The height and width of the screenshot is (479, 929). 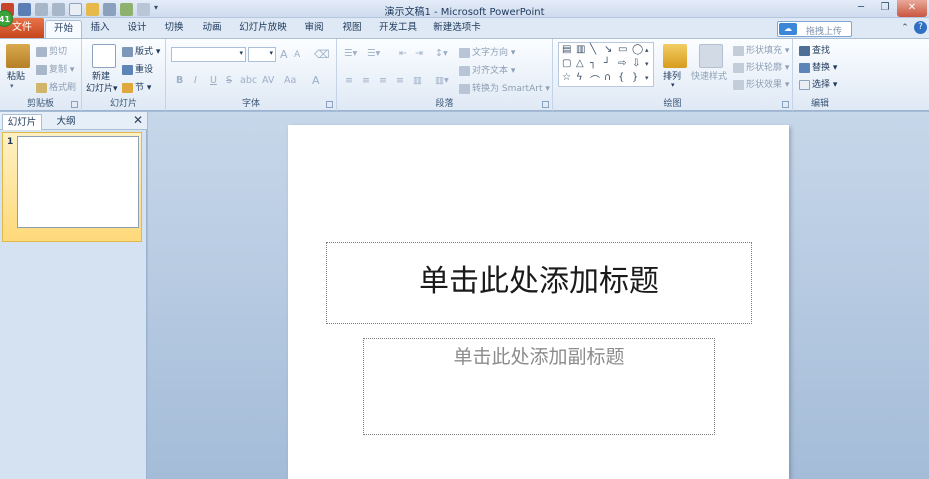 What do you see at coordinates (487, 69) in the screenshot?
I see `align-text-button: 对齐文本 ▾` at bounding box center [487, 69].